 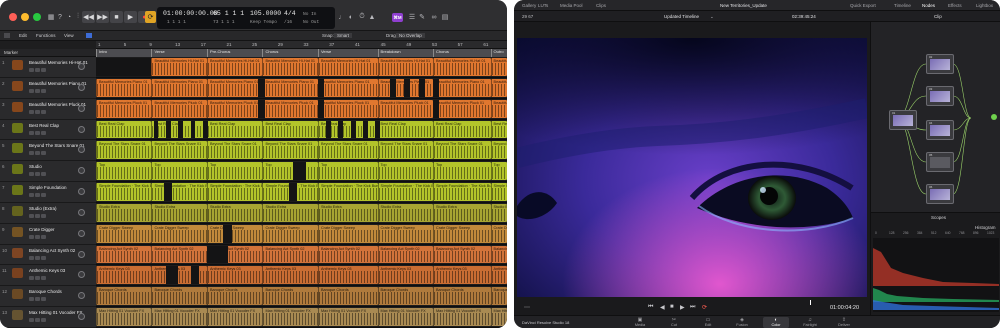 What do you see at coordinates (681, 16) in the screenshot?
I see `timeline-name: Updated Timeline` at bounding box center [681, 16].